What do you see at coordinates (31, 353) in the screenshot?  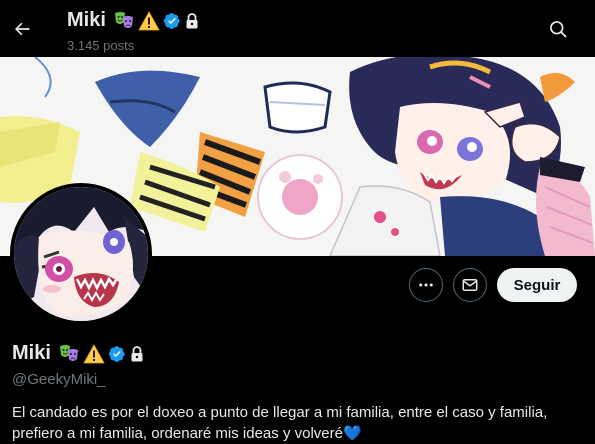 I see `profile-display-name: Miki` at bounding box center [31, 353].